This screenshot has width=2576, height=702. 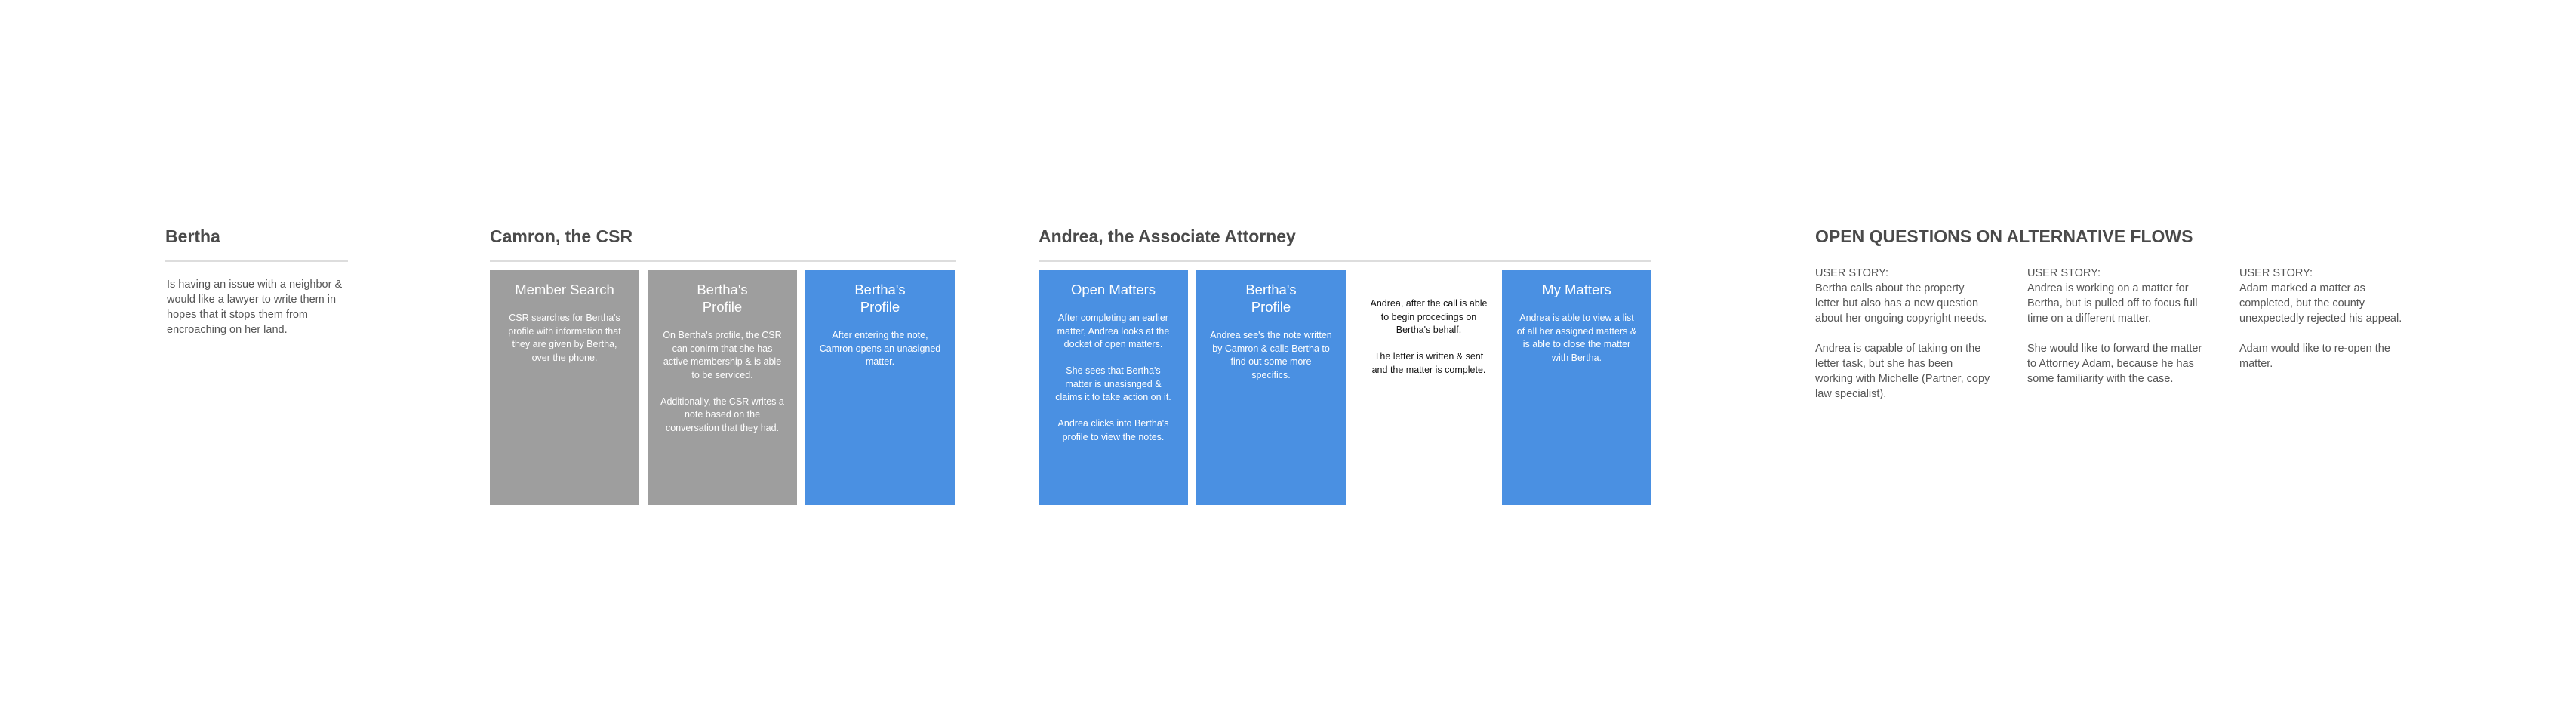 I want to click on attorney-title: Andrea, the Associate Attorney, so click(x=1167, y=236).